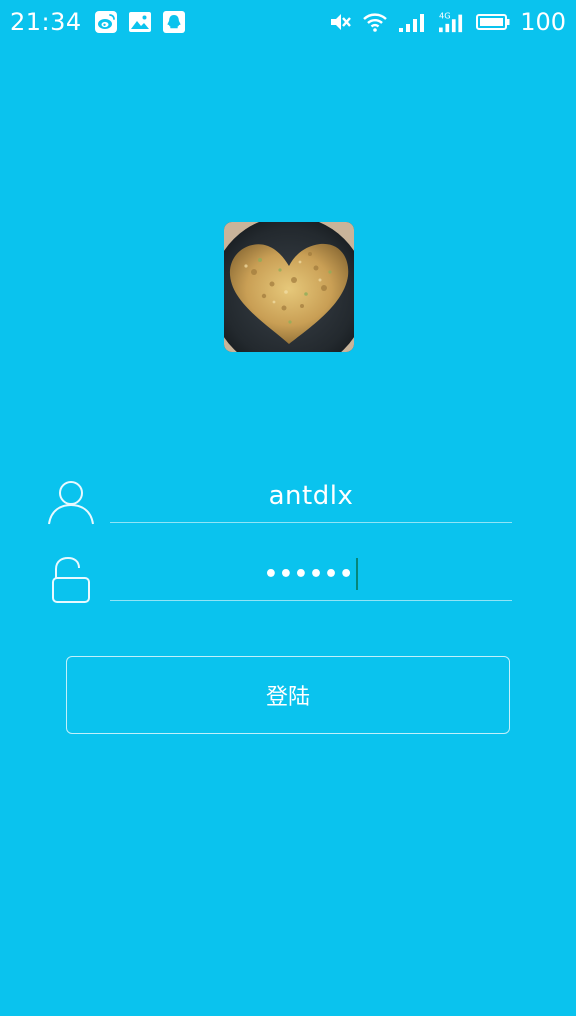  I want to click on status-bar: 21:34 4G 100, so click(288, 22).